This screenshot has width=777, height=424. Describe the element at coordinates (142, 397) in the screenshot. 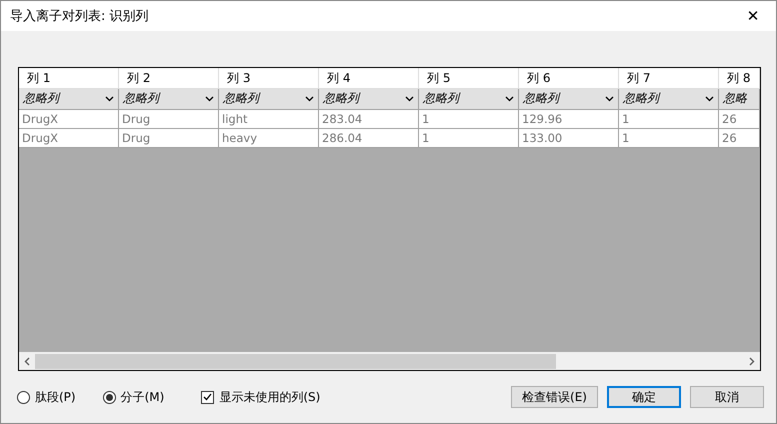

I see `radio-label: 分子(M)` at that location.